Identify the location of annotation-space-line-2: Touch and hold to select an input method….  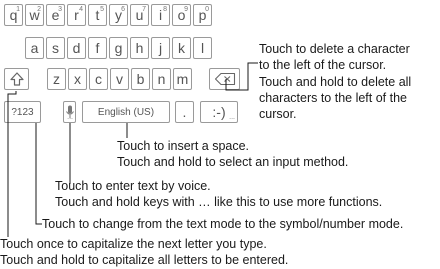
(233, 162).